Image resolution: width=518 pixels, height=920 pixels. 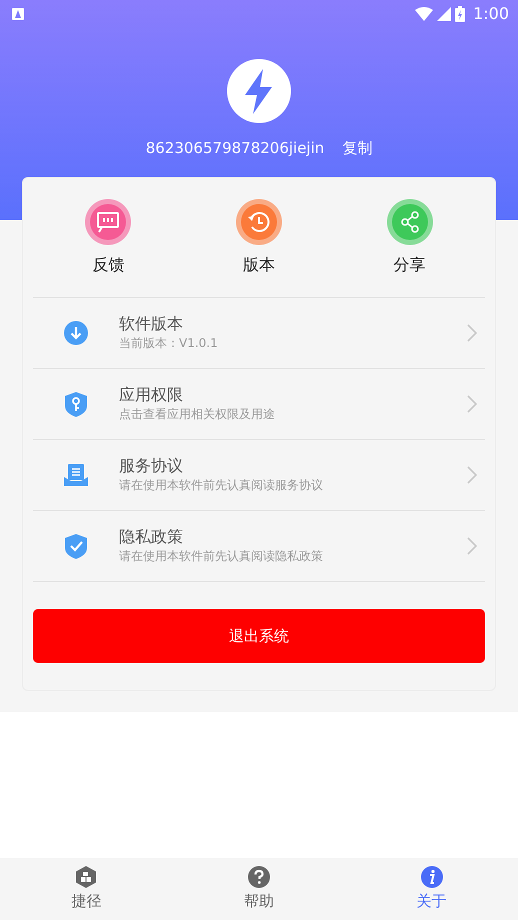 What do you see at coordinates (18, 14) in the screenshot?
I see `notification-icon` at bounding box center [18, 14].